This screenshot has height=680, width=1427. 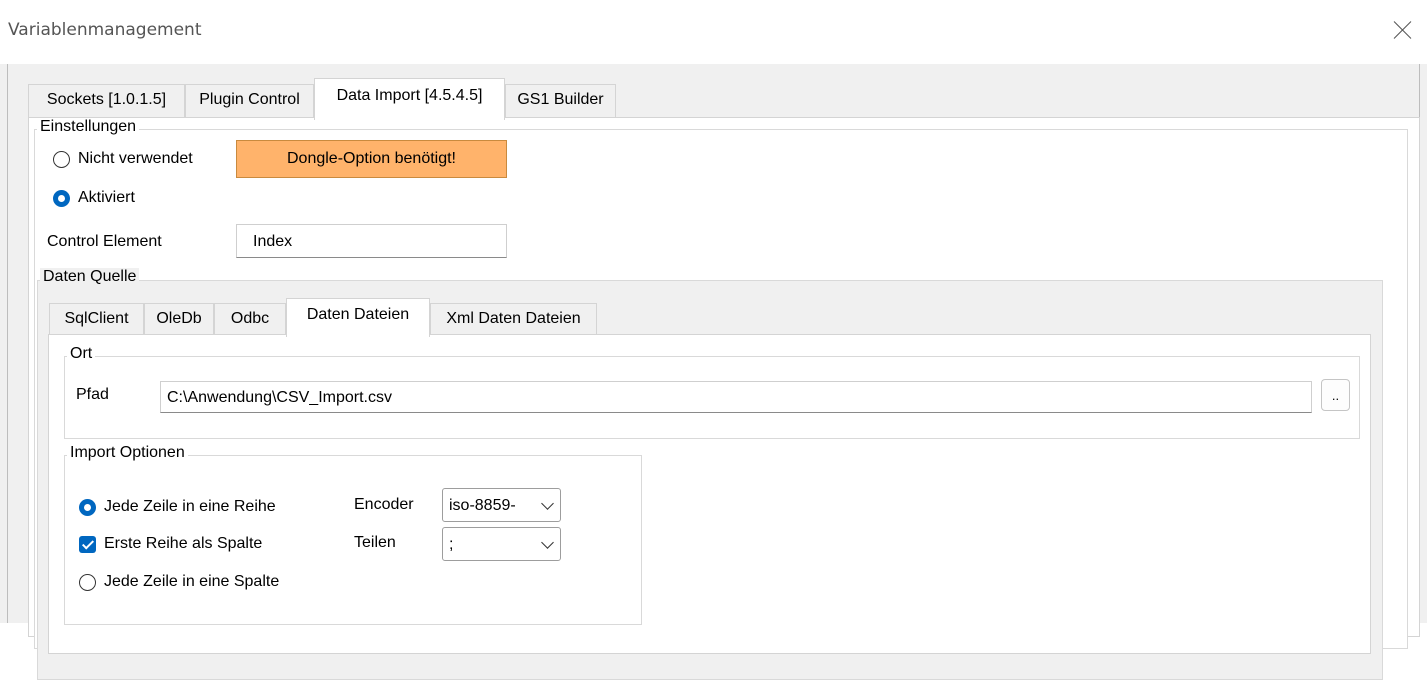 I want to click on location-legend: Ort, so click(x=81, y=354).